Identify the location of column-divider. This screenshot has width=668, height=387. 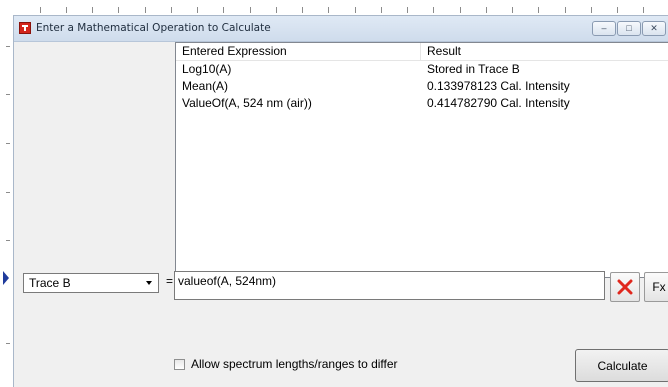
(420, 51).